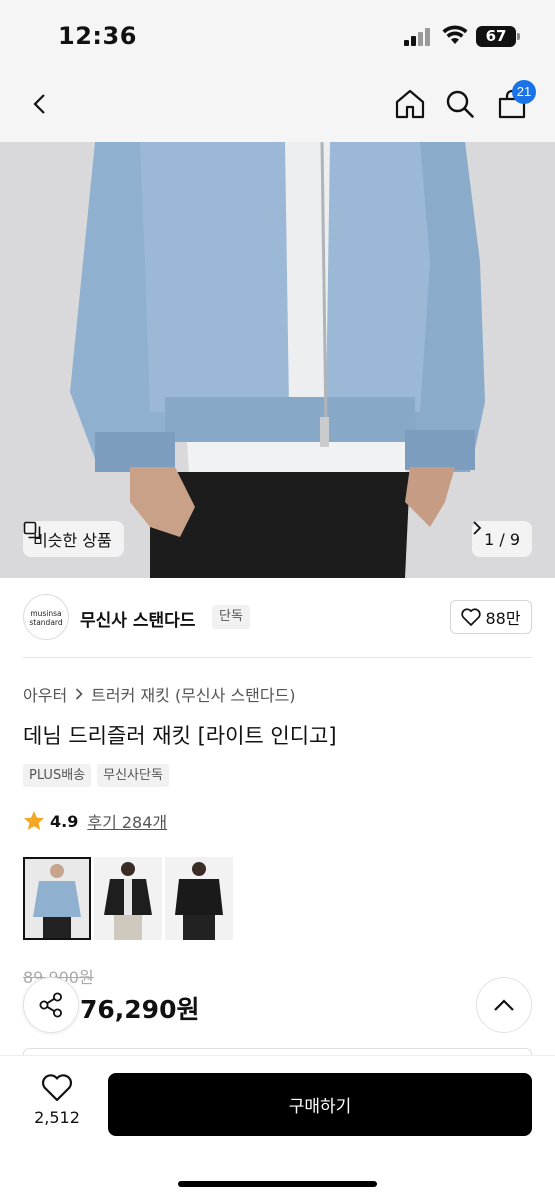 The height and width of the screenshot is (1200, 555). I want to click on scroll-top-button, so click(504, 1005).